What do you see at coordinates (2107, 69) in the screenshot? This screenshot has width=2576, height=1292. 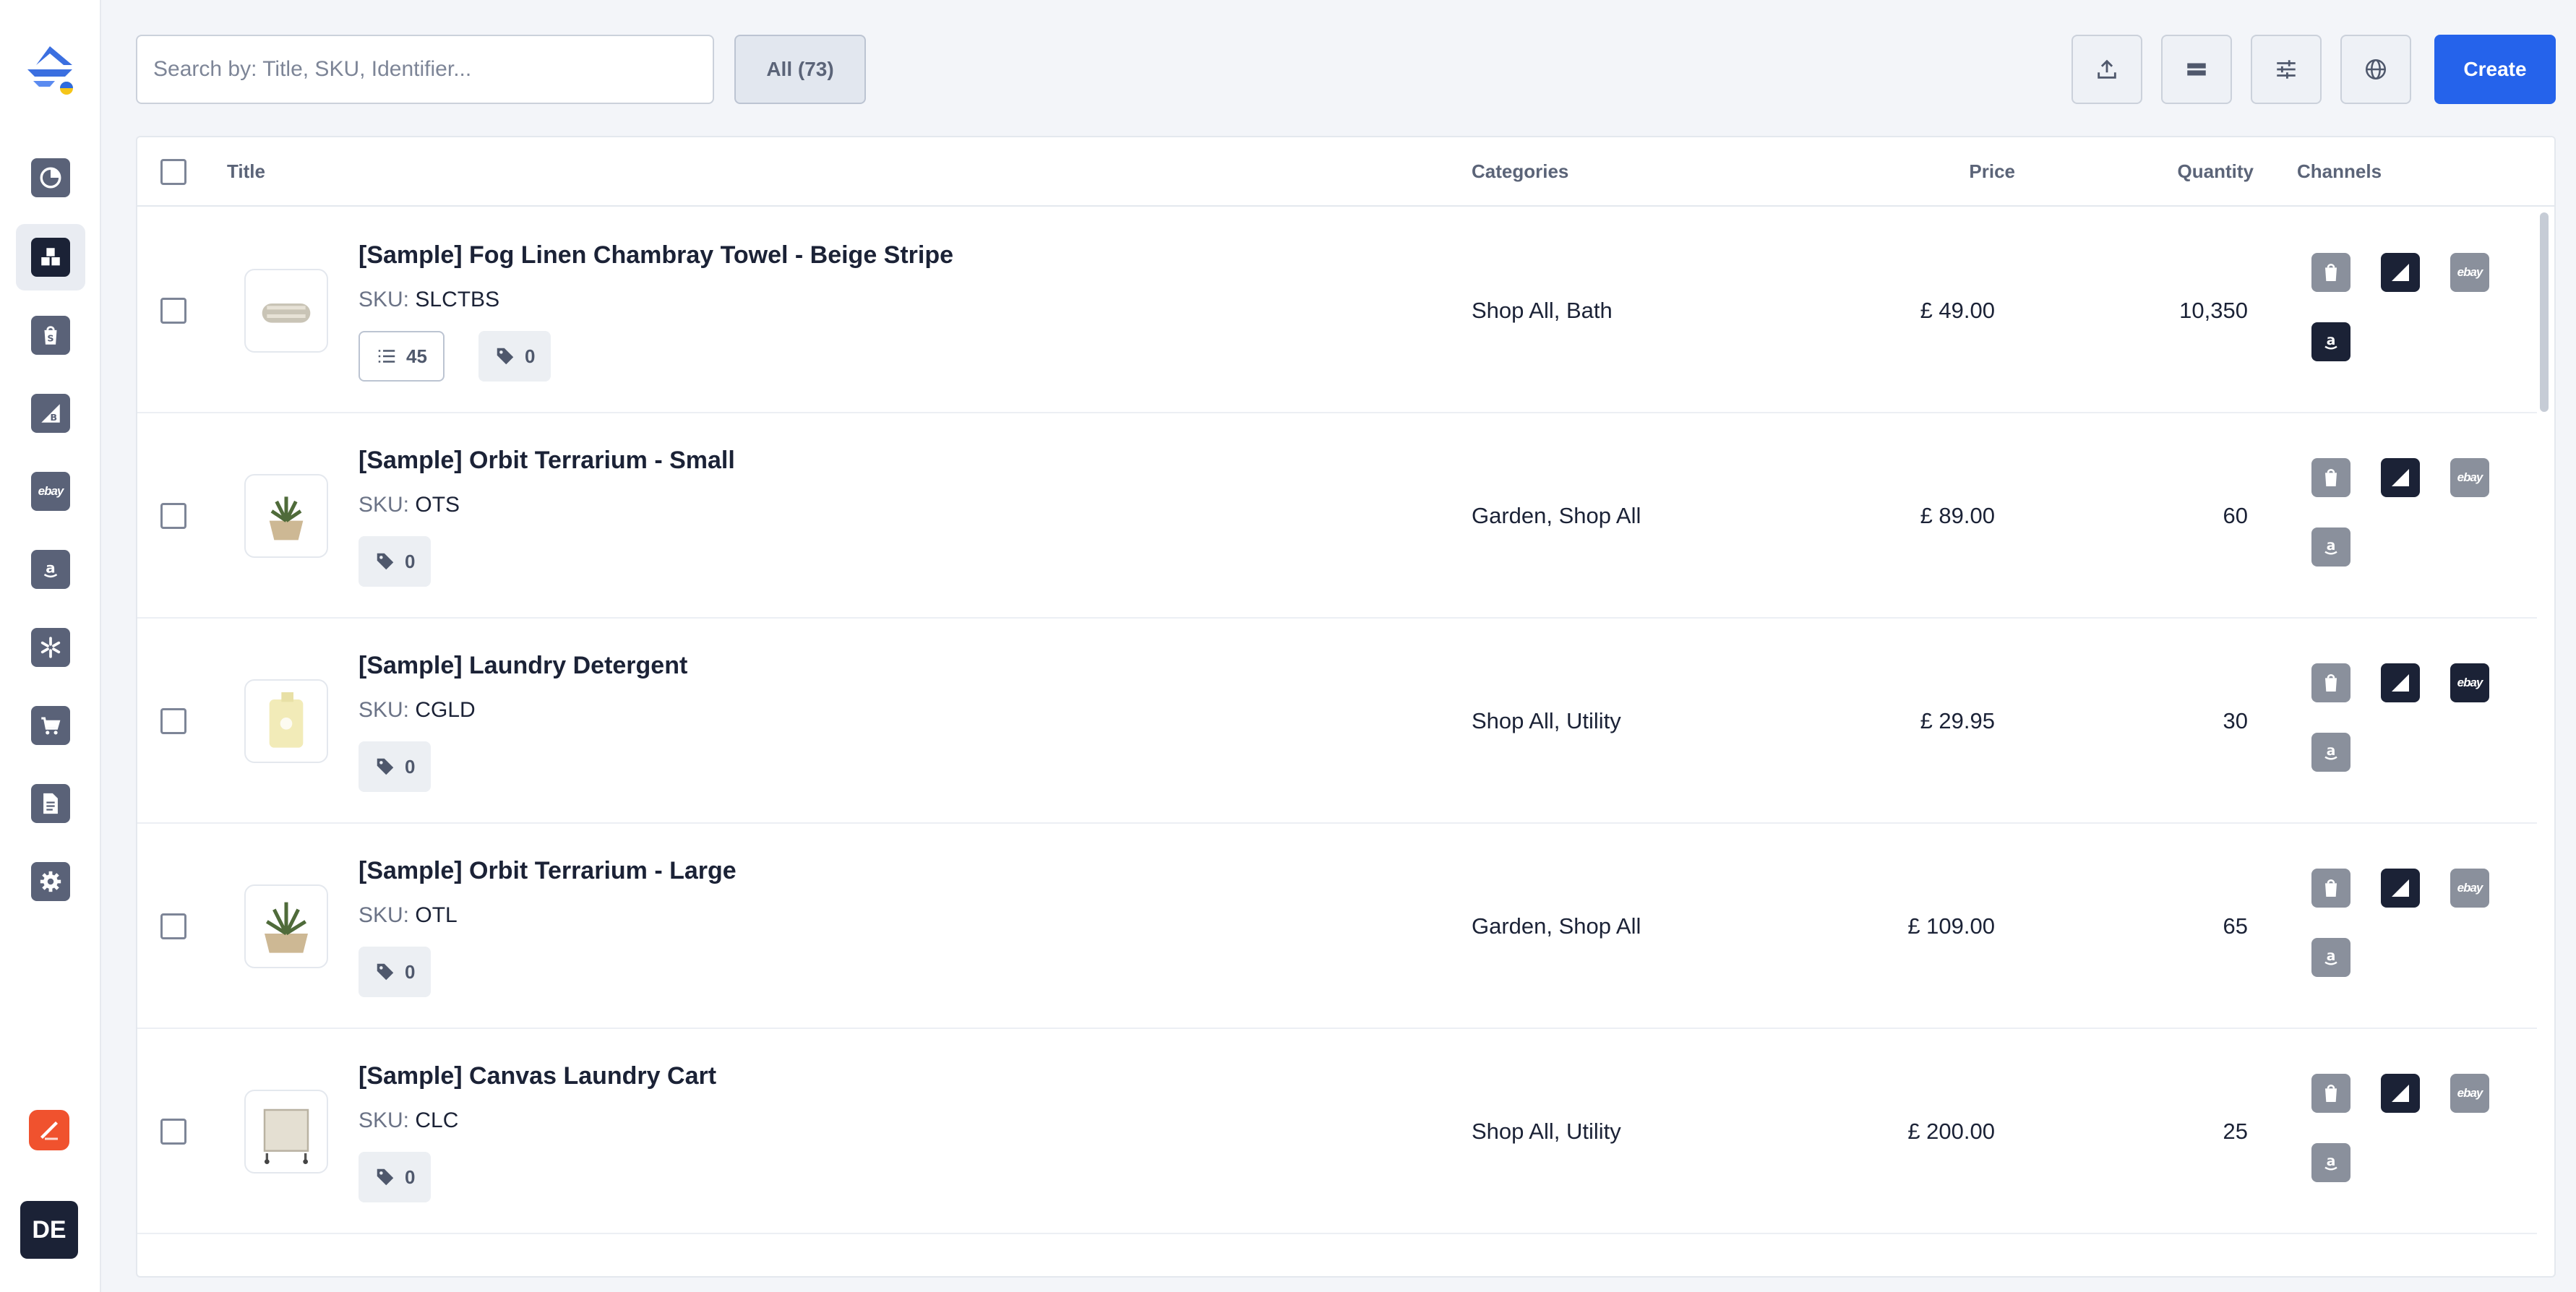 I see `upload-button` at bounding box center [2107, 69].